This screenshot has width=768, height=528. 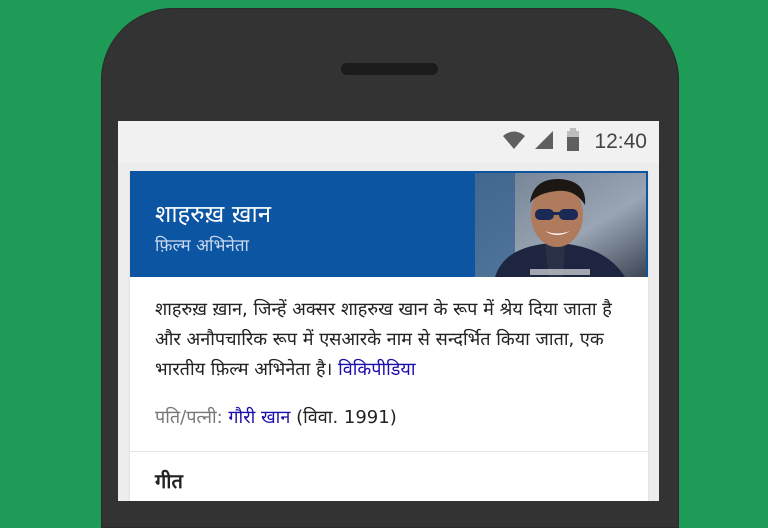 I want to click on status-time: 12:40, so click(x=620, y=141).